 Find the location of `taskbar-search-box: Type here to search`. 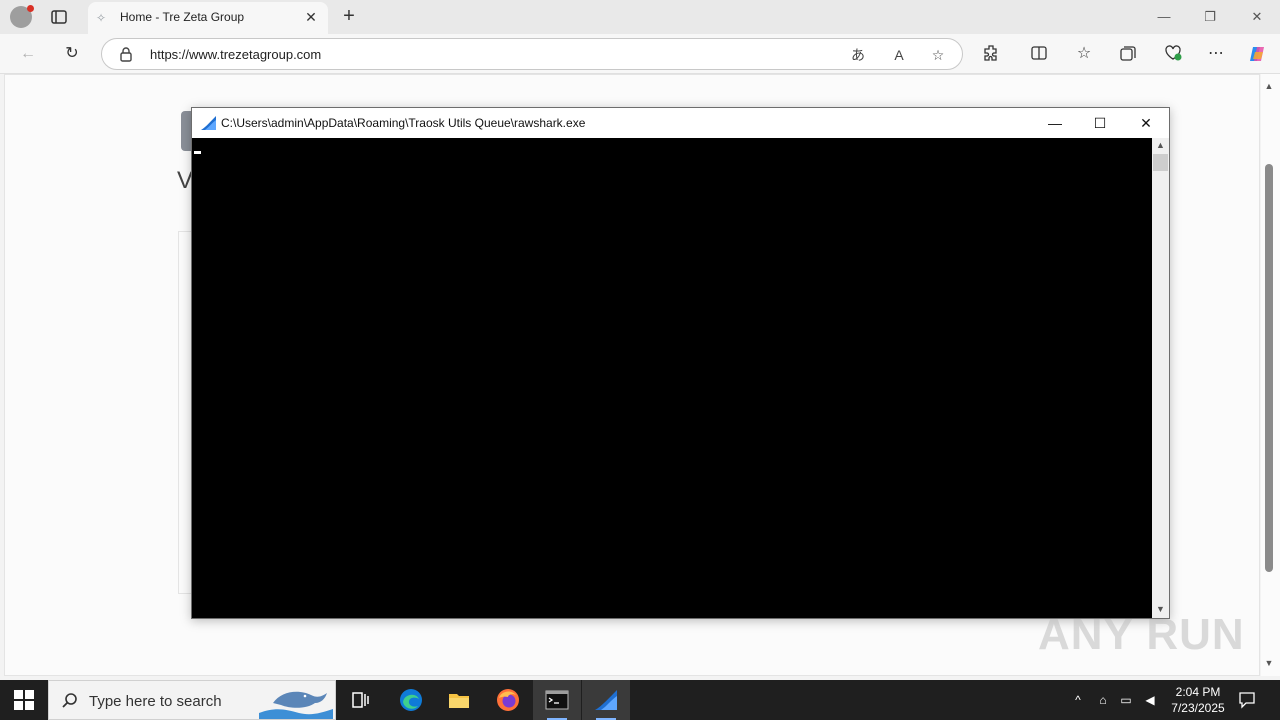

taskbar-search-box: Type here to search is located at coordinates (192, 700).